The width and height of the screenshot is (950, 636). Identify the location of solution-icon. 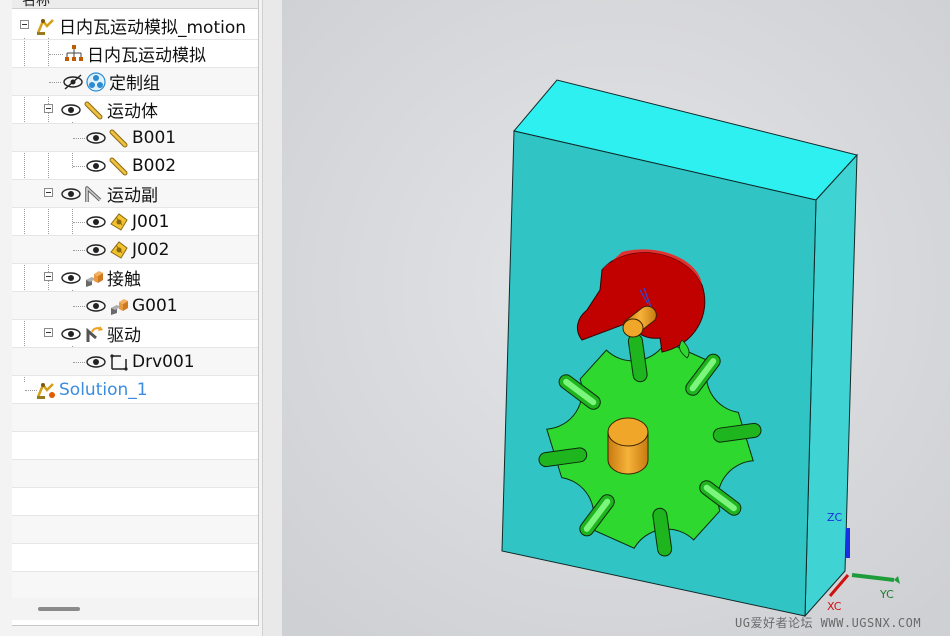
(45, 390).